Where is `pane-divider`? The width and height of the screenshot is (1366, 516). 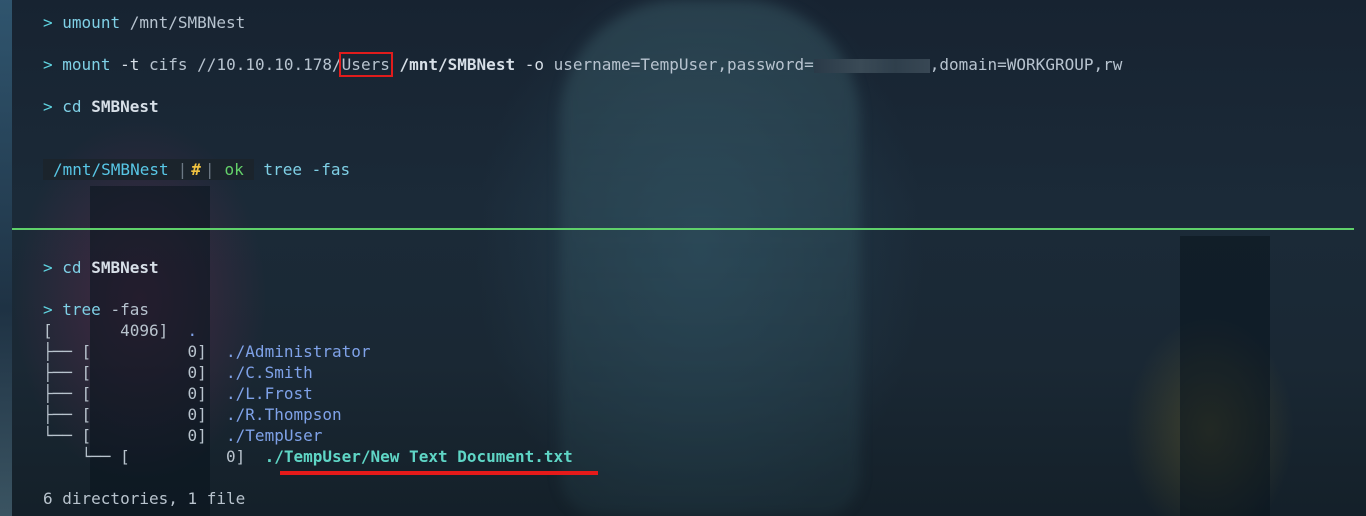
pane-divider is located at coordinates (683, 229).